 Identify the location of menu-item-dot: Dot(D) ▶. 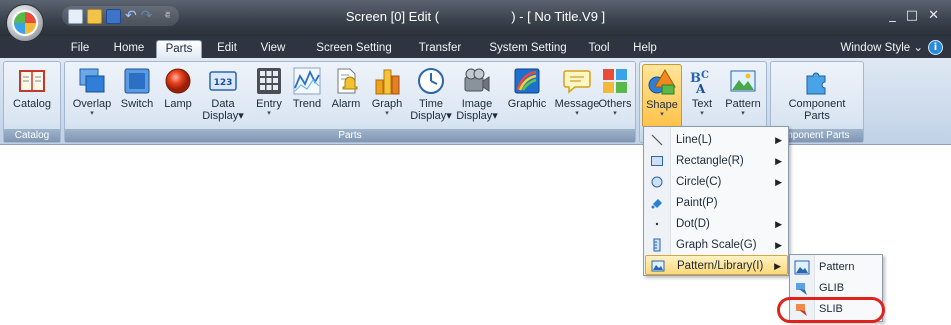
(716, 224).